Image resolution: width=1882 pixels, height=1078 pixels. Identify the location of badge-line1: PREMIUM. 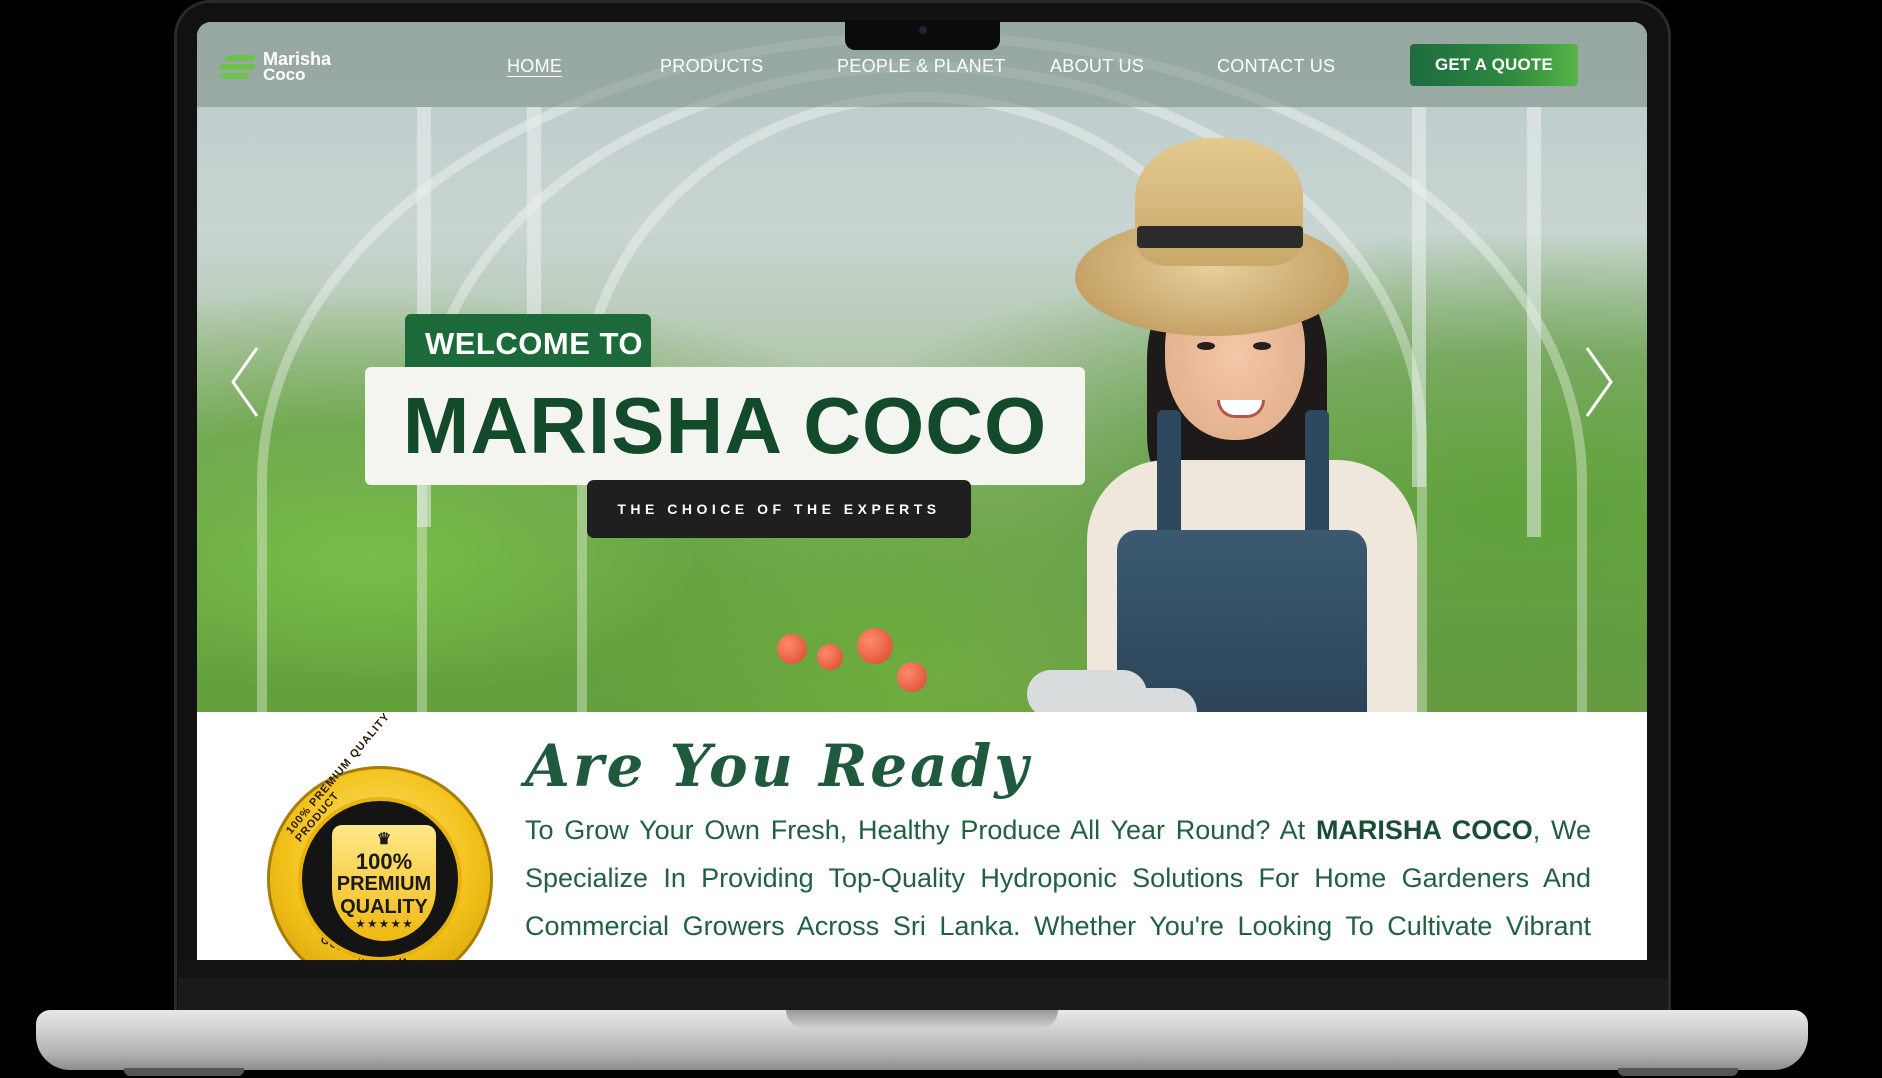
(384, 884).